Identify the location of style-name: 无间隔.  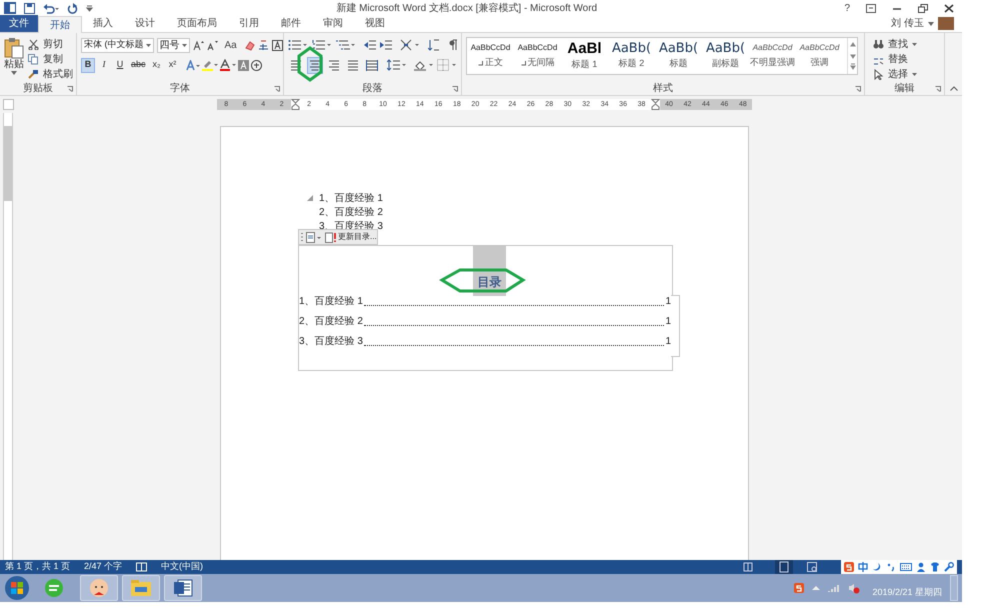
(541, 63).